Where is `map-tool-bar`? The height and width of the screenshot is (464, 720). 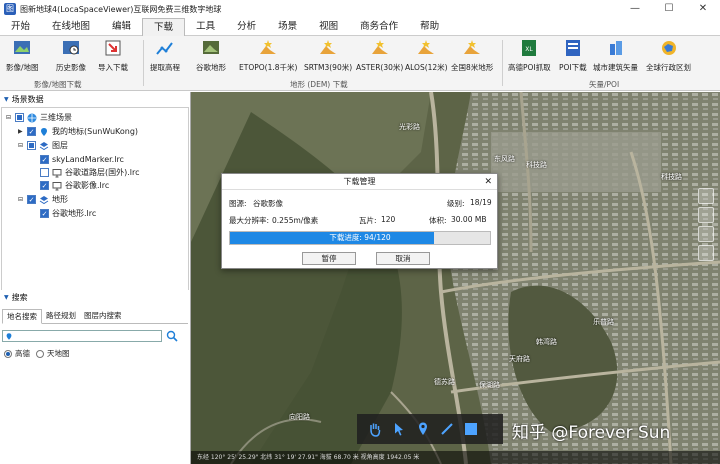 map-tool-bar is located at coordinates (430, 429).